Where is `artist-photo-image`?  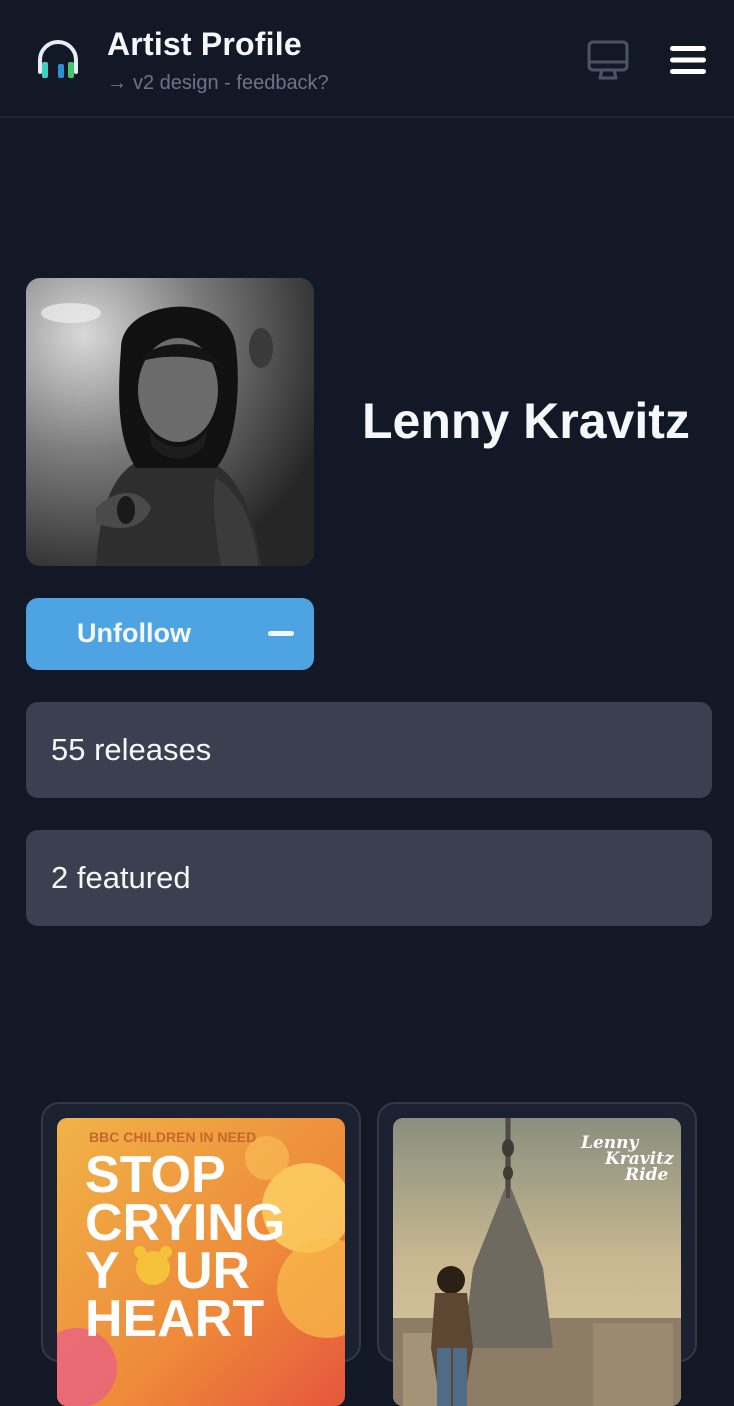 artist-photo-image is located at coordinates (170, 422).